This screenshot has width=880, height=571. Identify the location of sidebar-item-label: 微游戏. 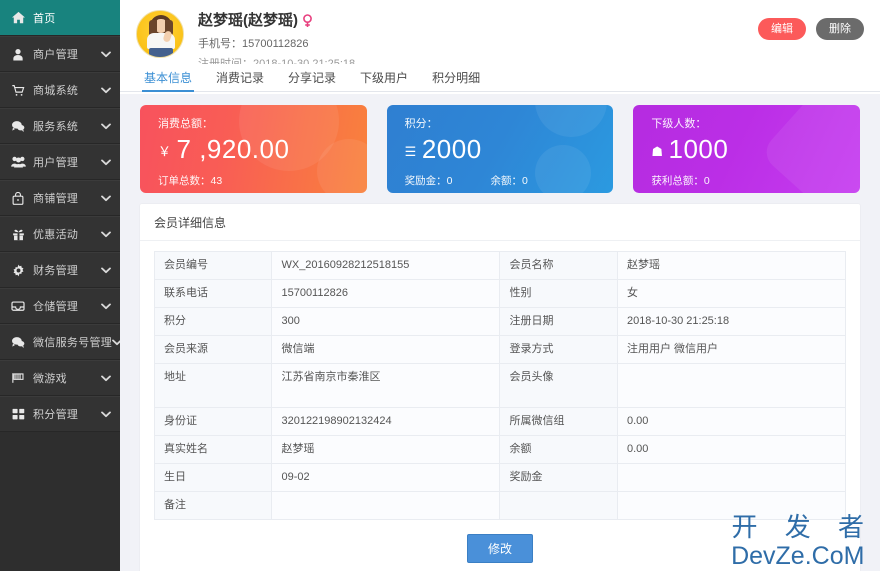
(50, 379).